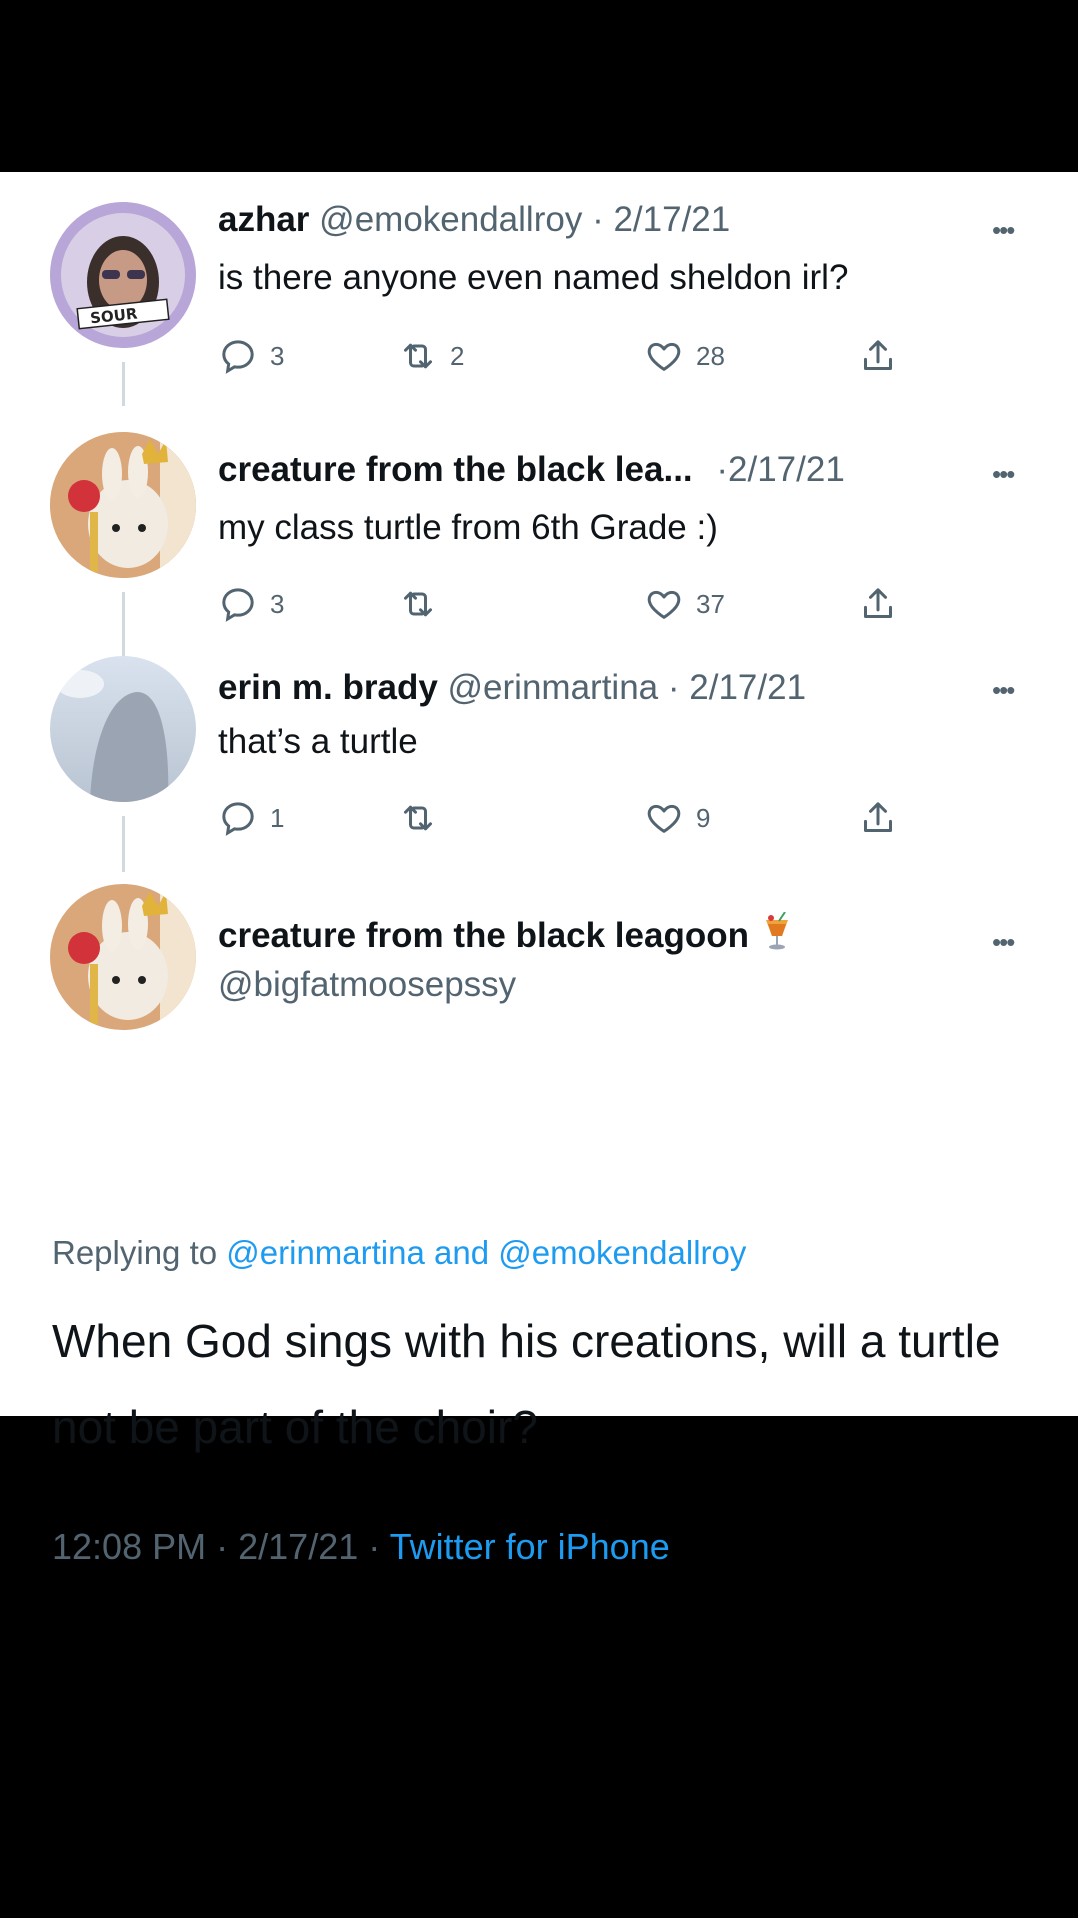  Describe the element at coordinates (622, 1252) in the screenshot. I see `mention-link-emokendallroy: @emokendallroy` at that location.